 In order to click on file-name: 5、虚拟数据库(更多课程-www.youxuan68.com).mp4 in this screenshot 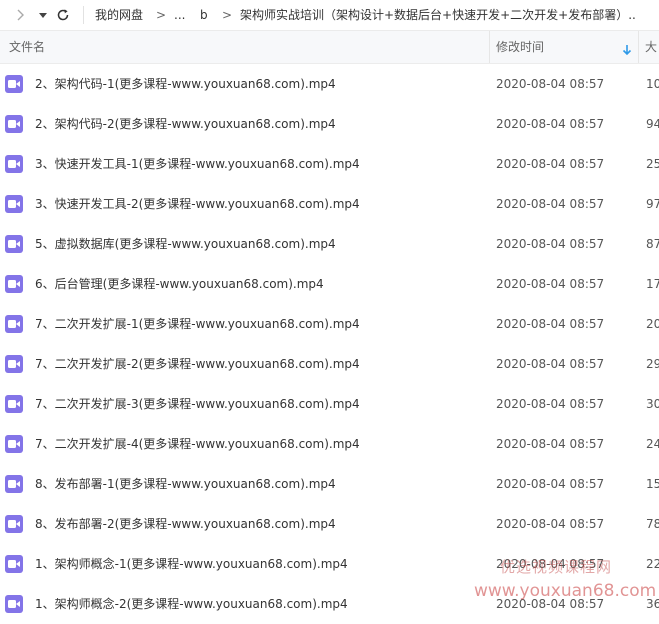, I will do `click(185, 244)`.